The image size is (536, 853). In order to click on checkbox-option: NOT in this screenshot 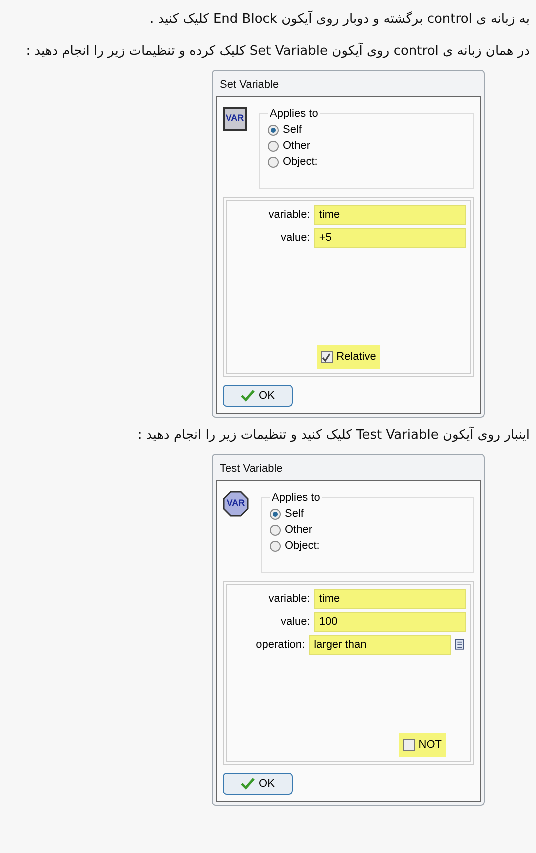, I will do `click(422, 745)`.